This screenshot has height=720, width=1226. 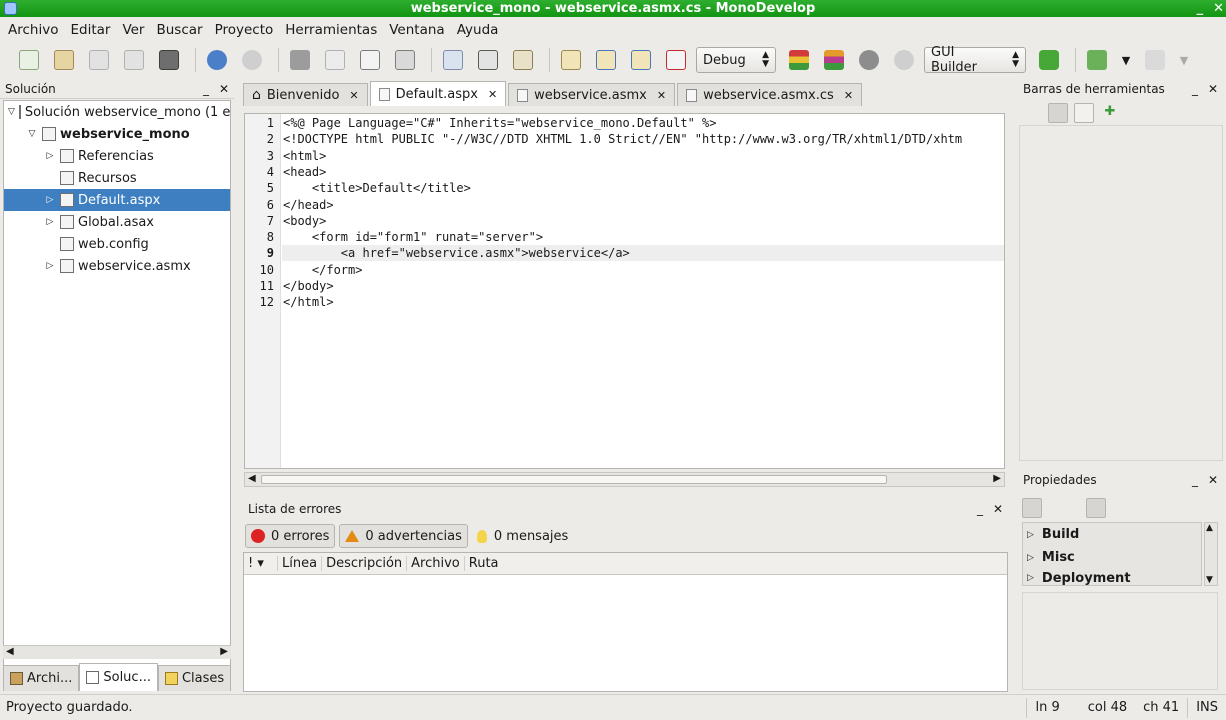 I want to click on open-file-button, so click(x=64, y=60).